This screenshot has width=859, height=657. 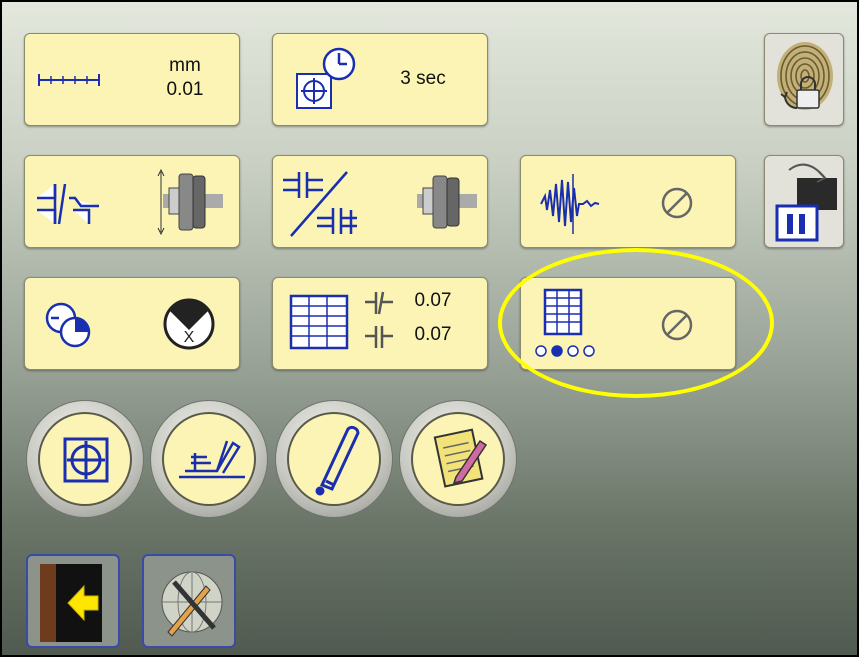 What do you see at coordinates (132, 201) in the screenshot?
I see `coupling-type-button` at bounding box center [132, 201].